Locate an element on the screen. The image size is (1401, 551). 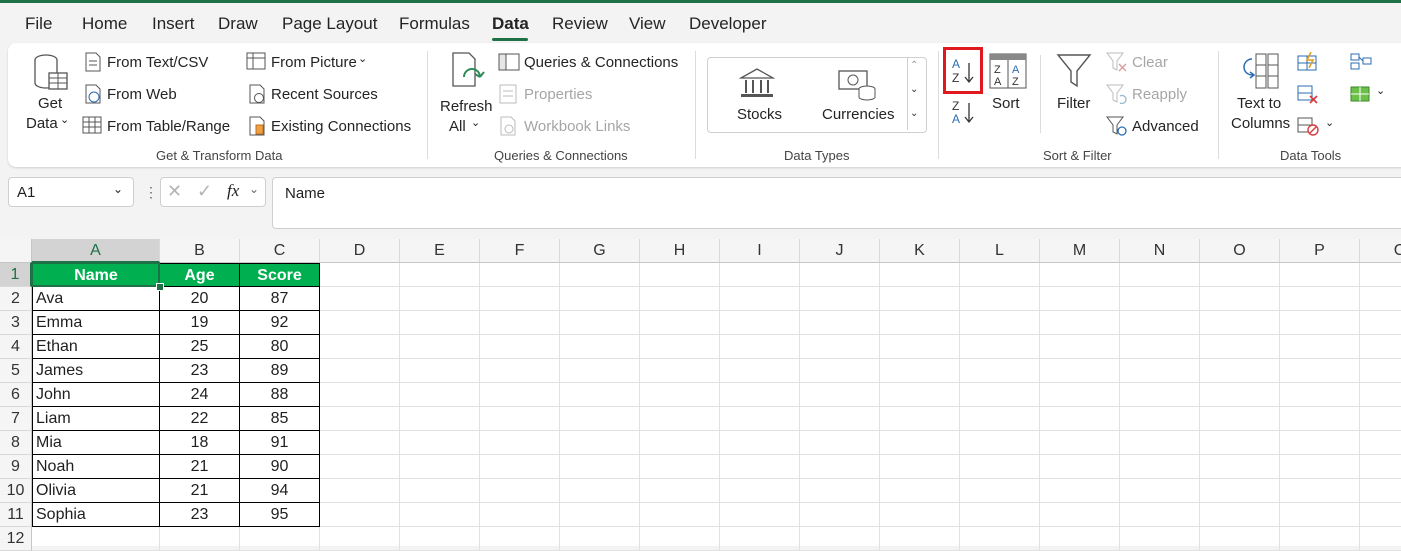
tab-data: Data is located at coordinates (510, 24).